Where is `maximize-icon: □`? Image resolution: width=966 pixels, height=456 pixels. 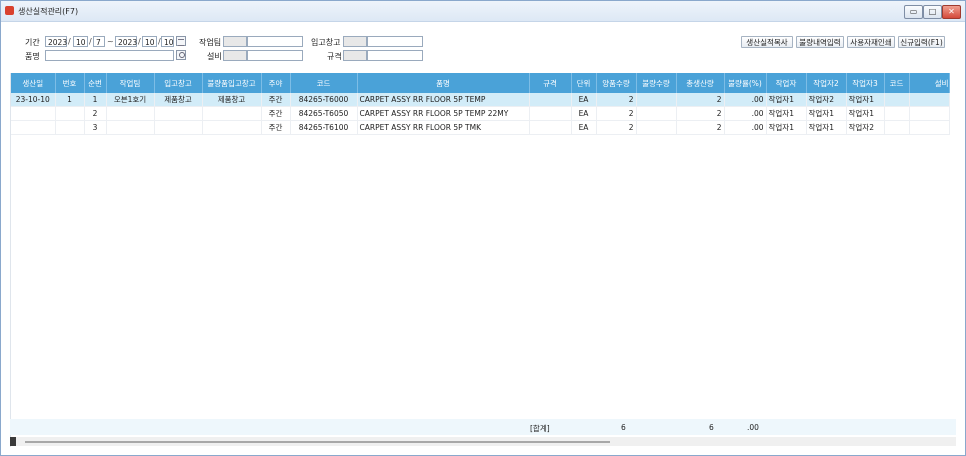 maximize-icon: □ is located at coordinates (932, 12).